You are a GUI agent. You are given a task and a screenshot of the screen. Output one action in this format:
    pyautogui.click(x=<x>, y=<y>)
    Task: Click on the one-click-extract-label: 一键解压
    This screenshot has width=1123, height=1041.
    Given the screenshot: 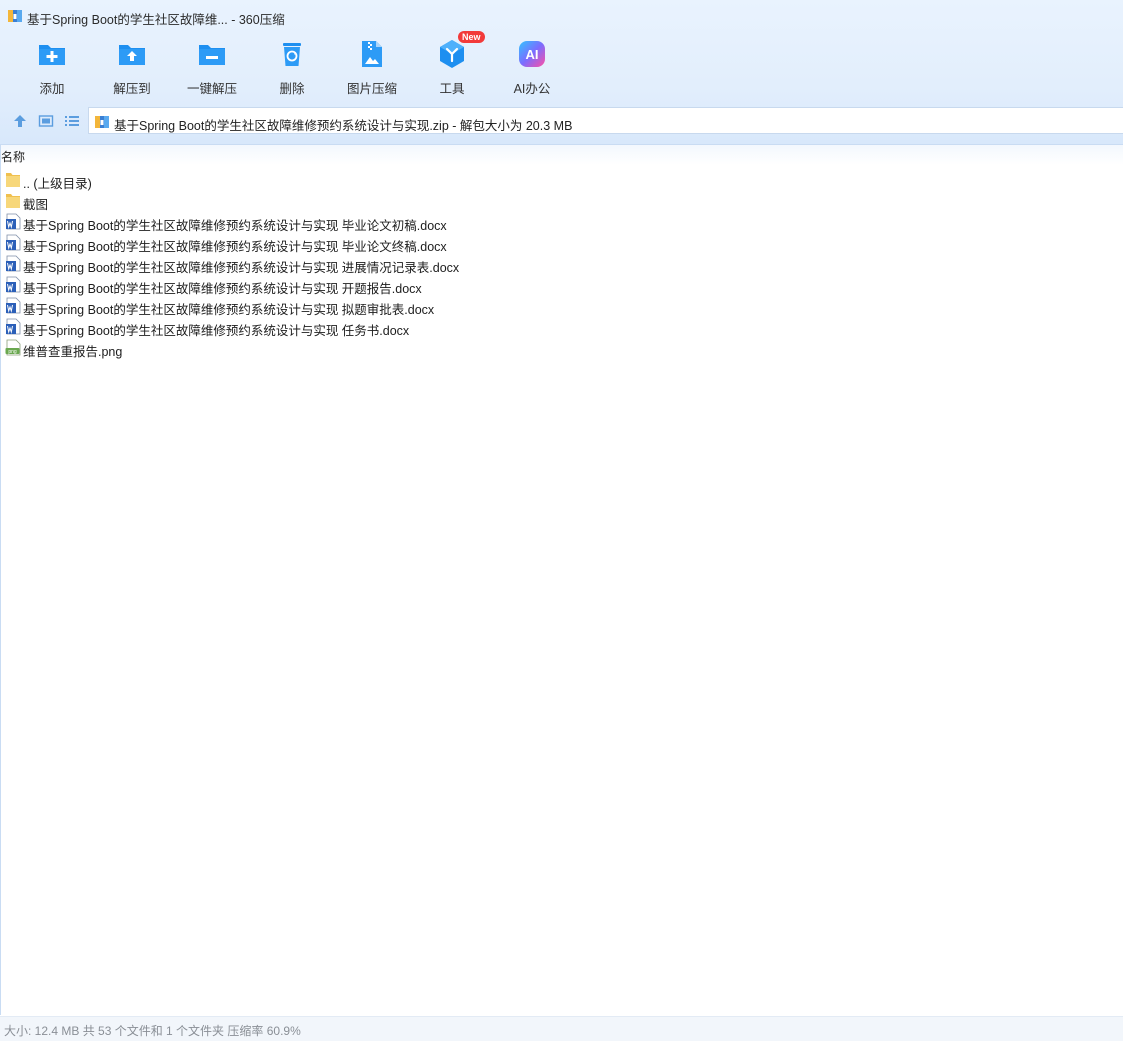 What is the action you would take?
    pyautogui.click(x=211, y=89)
    